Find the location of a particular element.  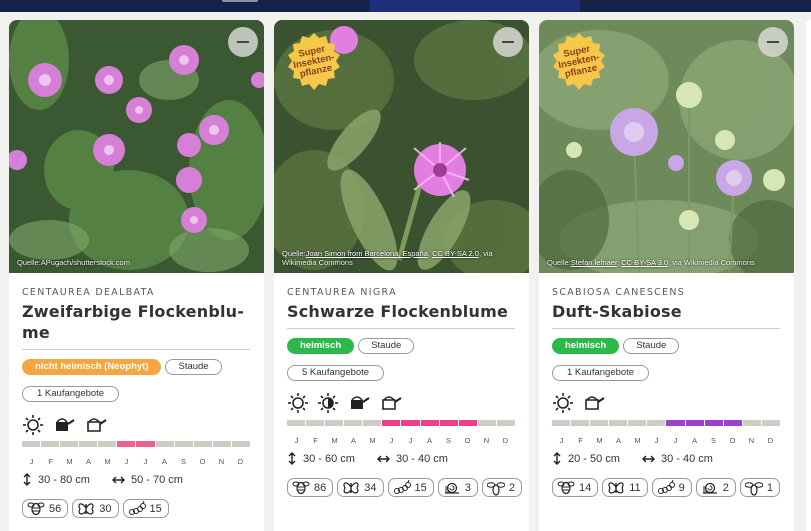

snail-count-badge: 3 is located at coordinates (457, 487).